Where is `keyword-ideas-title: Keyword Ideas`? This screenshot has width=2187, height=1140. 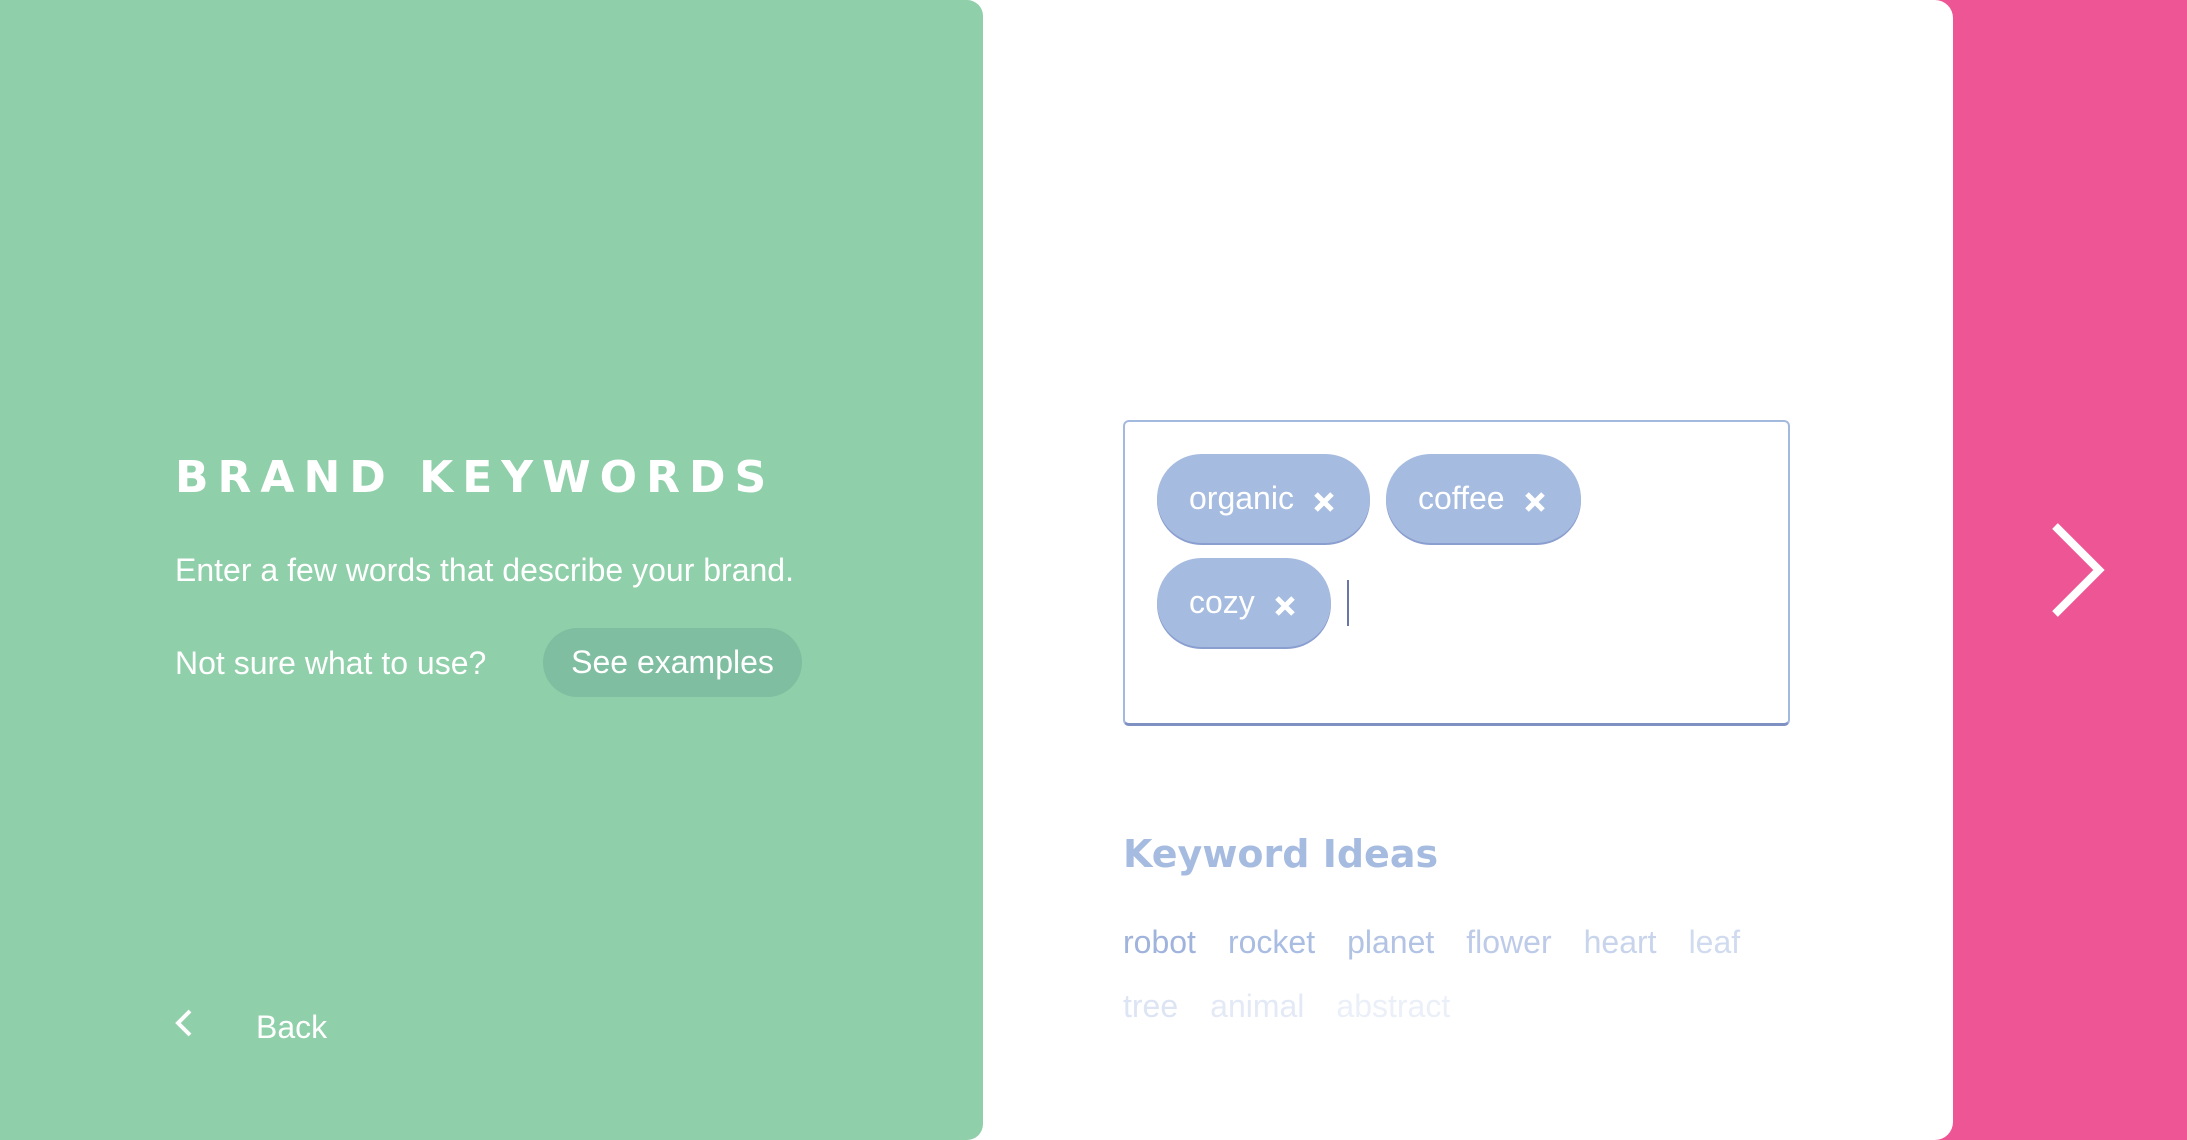
keyword-ideas-title: Keyword Ideas is located at coordinates (1281, 854).